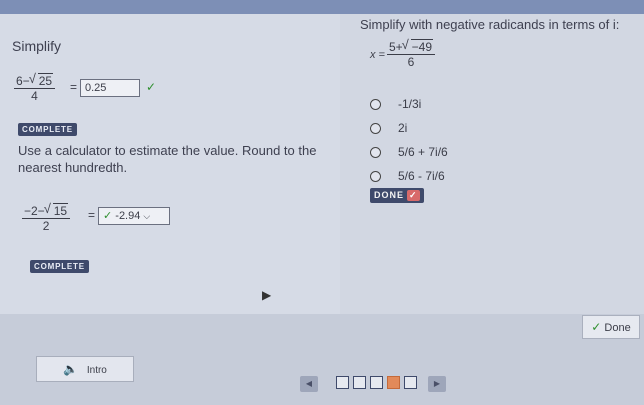 The height and width of the screenshot is (405, 644). What do you see at coordinates (421, 176) in the screenshot?
I see `option-4-label: 5/6 - 7i/6` at bounding box center [421, 176].